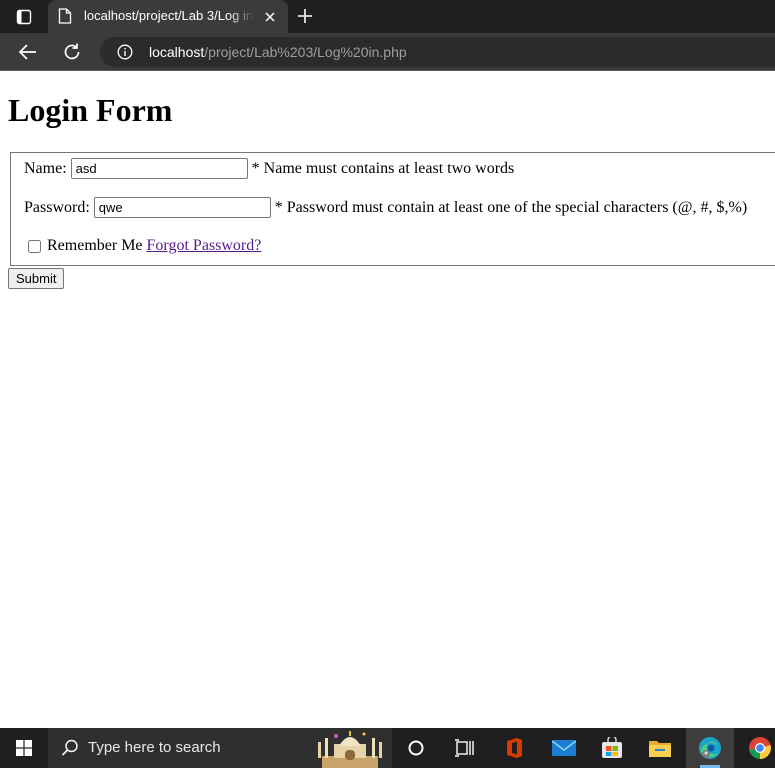  I want to click on remember-me-label: Remember Me, so click(95, 245).